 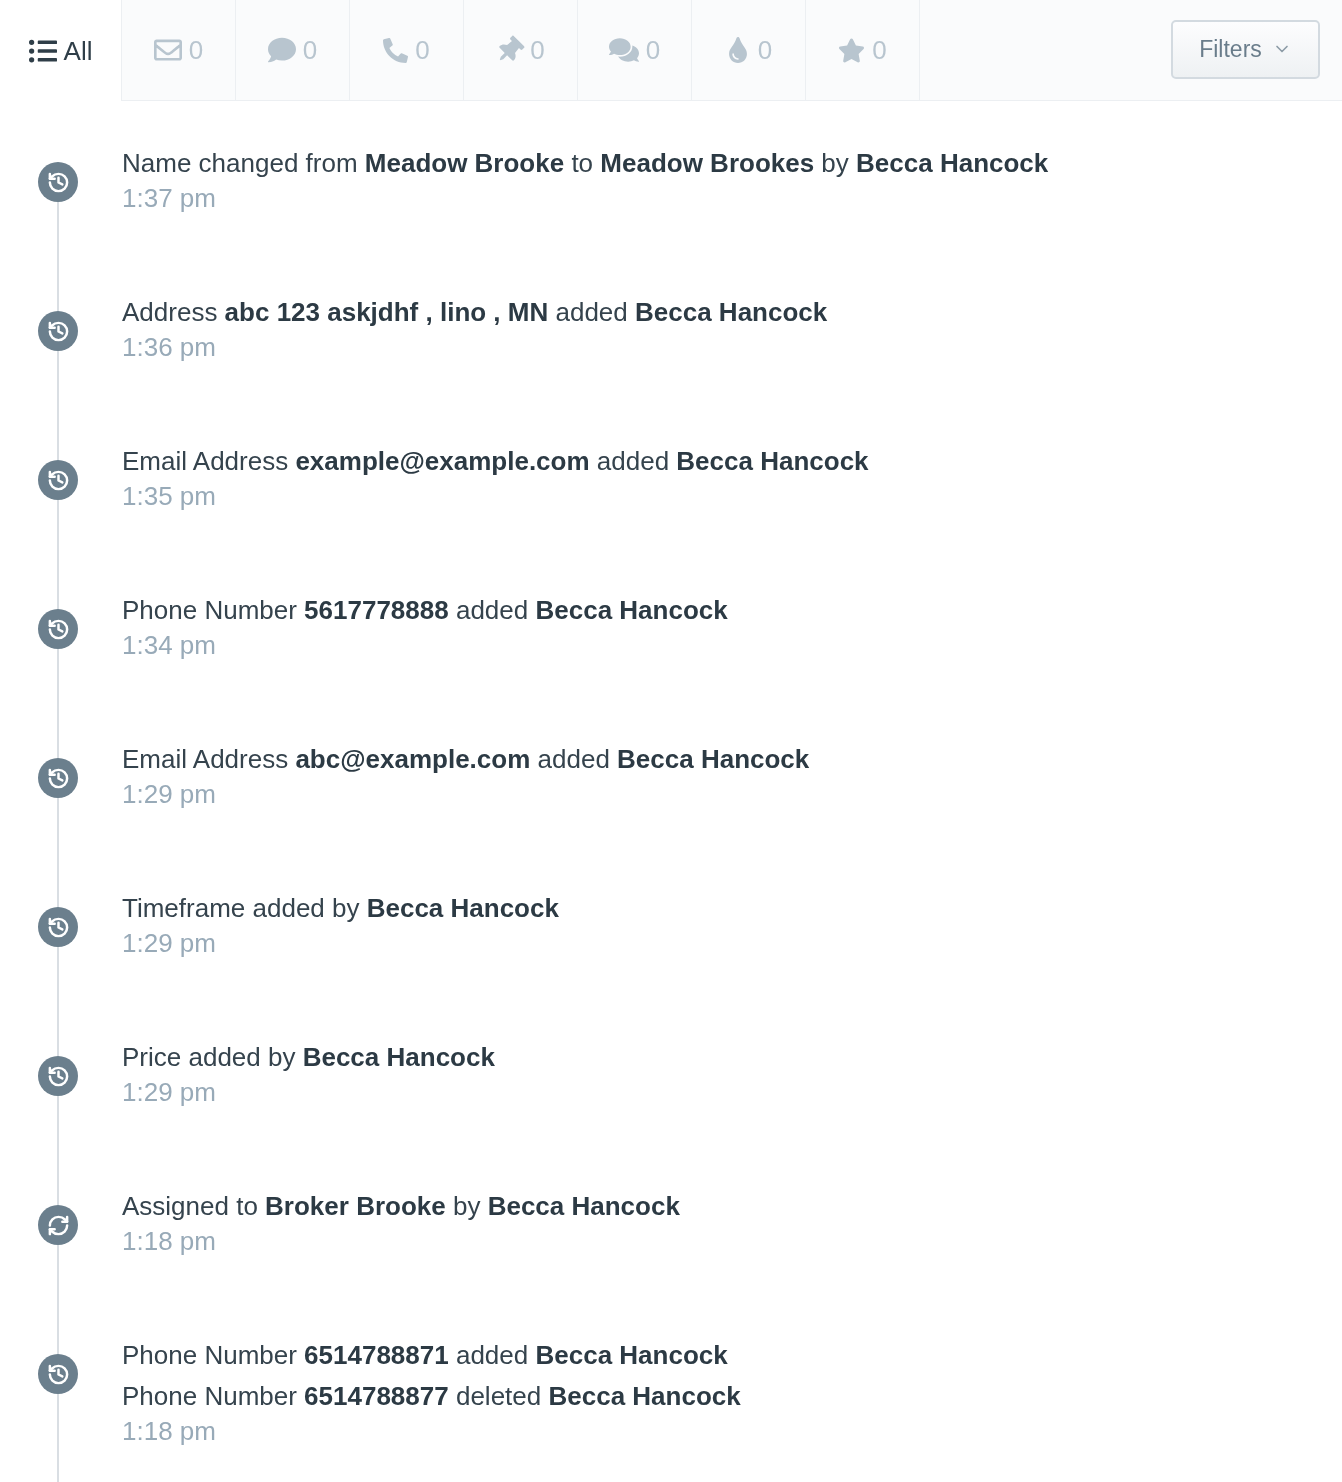 What do you see at coordinates (425, 1355) in the screenshot?
I see `activity-text: Phone Number 6514788871 added Becca Hancock` at bounding box center [425, 1355].